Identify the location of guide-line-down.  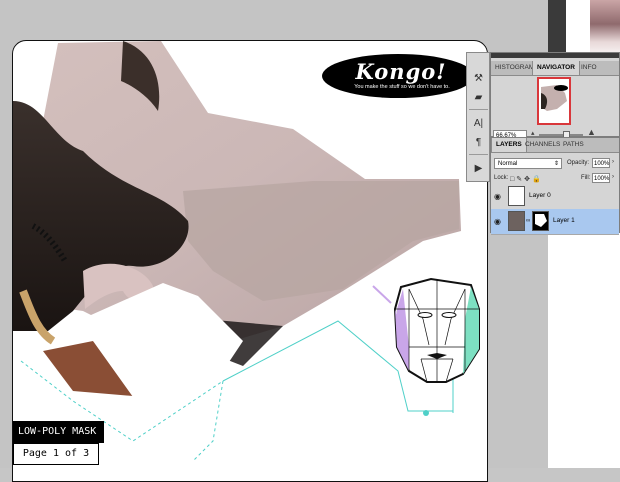
(208, 421).